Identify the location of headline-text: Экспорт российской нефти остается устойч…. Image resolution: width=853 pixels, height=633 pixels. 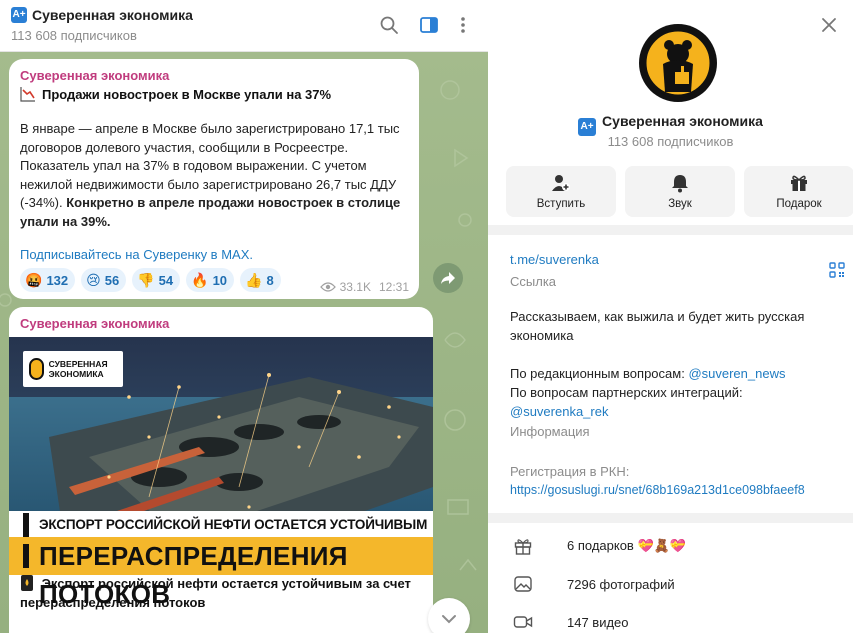
(215, 593).